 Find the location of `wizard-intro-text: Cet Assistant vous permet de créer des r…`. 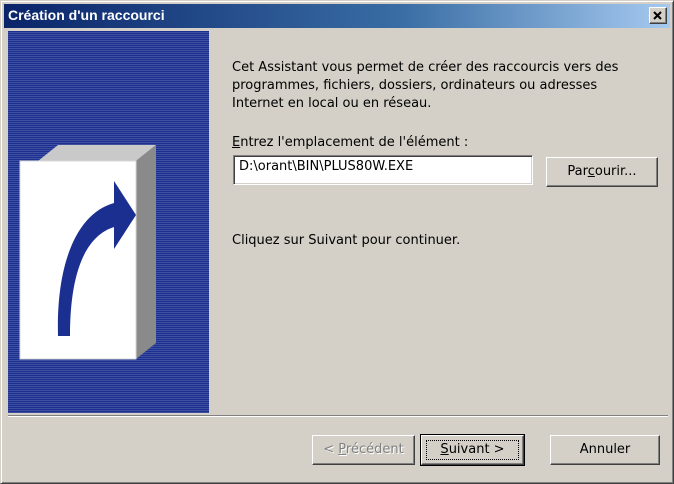

wizard-intro-text: Cet Assistant vous permet de créer des r… is located at coordinates (425, 85).